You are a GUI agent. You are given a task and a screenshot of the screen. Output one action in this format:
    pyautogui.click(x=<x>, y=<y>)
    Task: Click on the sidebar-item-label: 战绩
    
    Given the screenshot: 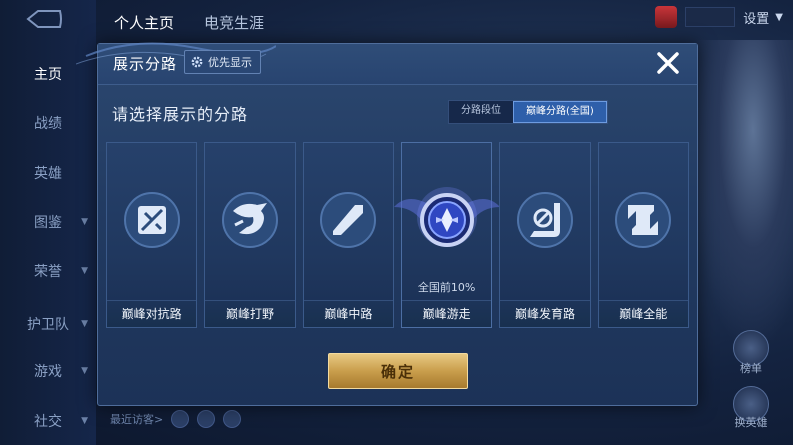 What is the action you would take?
    pyautogui.click(x=48, y=124)
    